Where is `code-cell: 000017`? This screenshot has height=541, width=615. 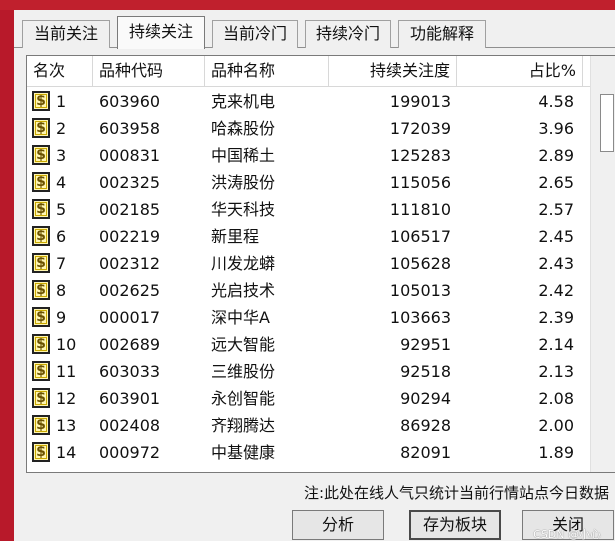 code-cell: 000017 is located at coordinates (130, 317).